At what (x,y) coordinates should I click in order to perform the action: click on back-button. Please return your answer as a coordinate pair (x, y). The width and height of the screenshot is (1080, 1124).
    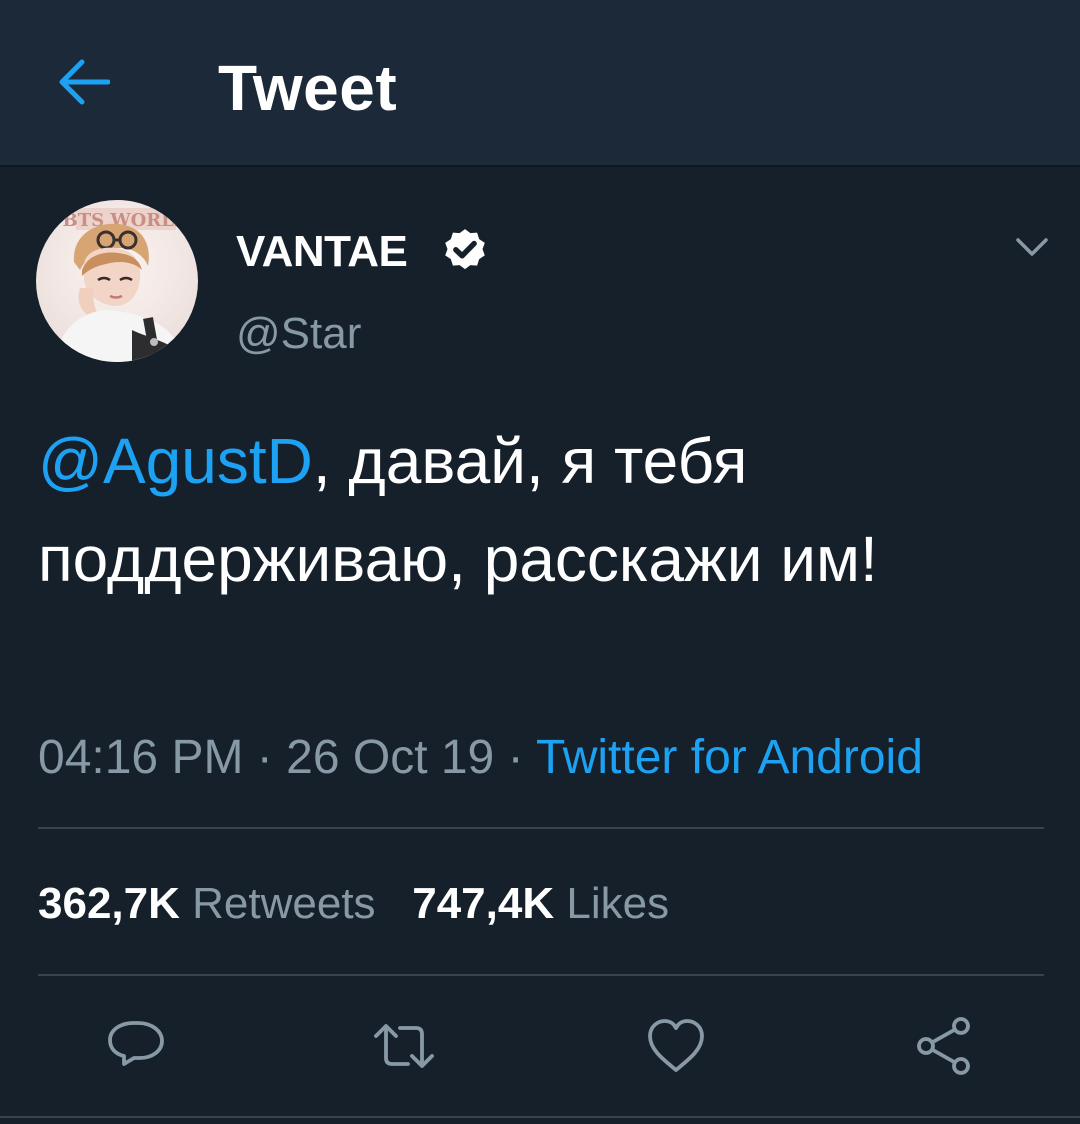
    Looking at the image, I should click on (84, 82).